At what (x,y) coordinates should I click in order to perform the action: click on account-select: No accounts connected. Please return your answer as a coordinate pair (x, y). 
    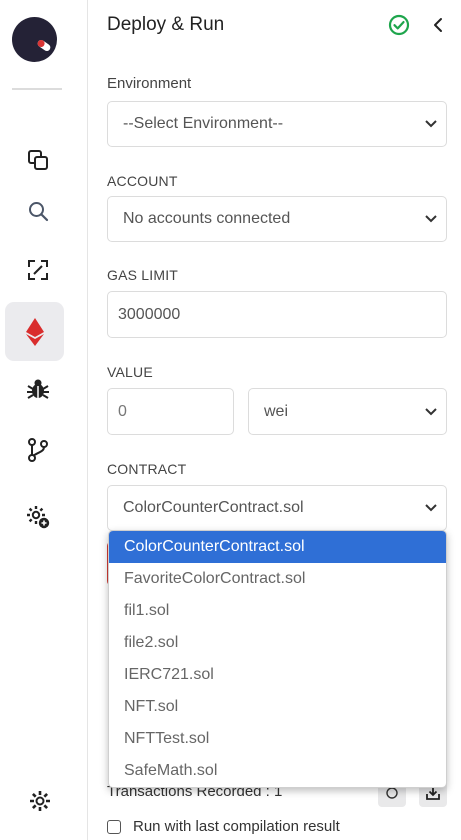
    Looking at the image, I should click on (277, 219).